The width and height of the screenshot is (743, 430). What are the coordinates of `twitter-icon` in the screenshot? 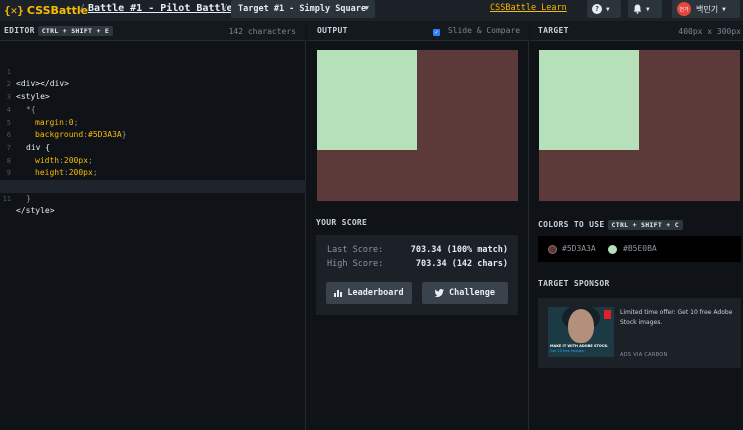 It's located at (439, 293).